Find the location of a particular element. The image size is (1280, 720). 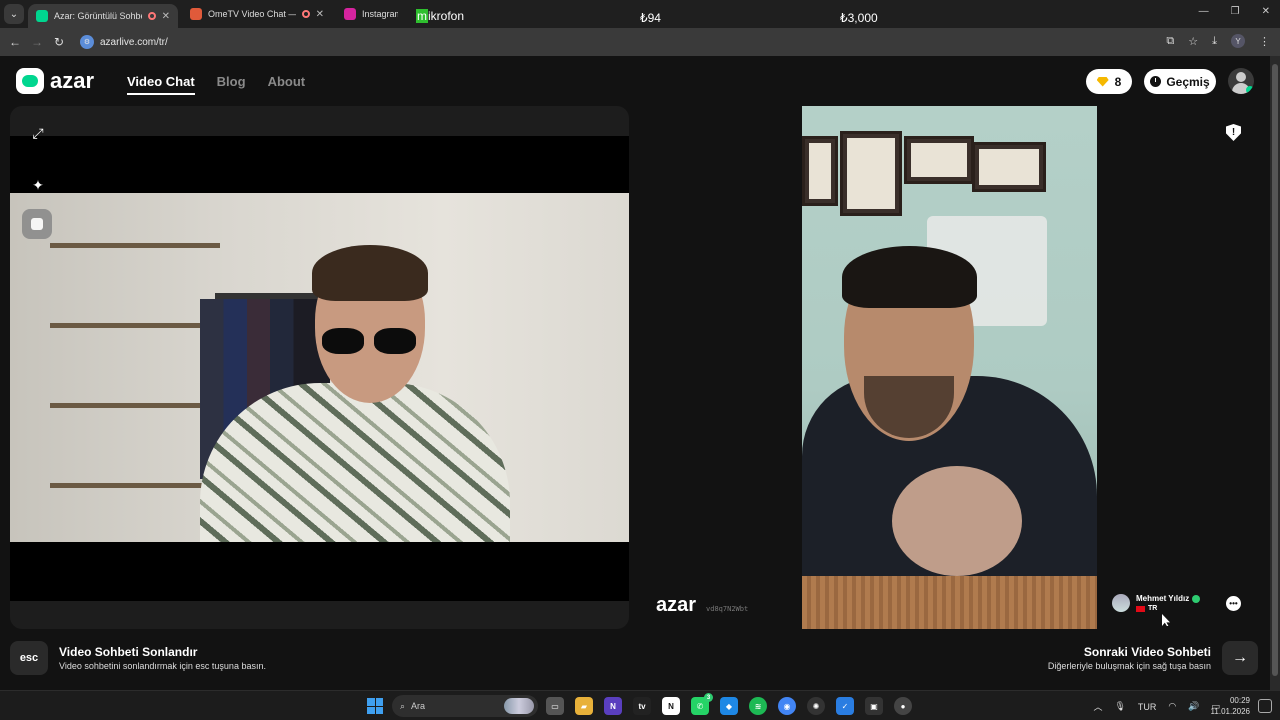

bookmark-star-icon: ☆ is located at coordinates (1193, 41).